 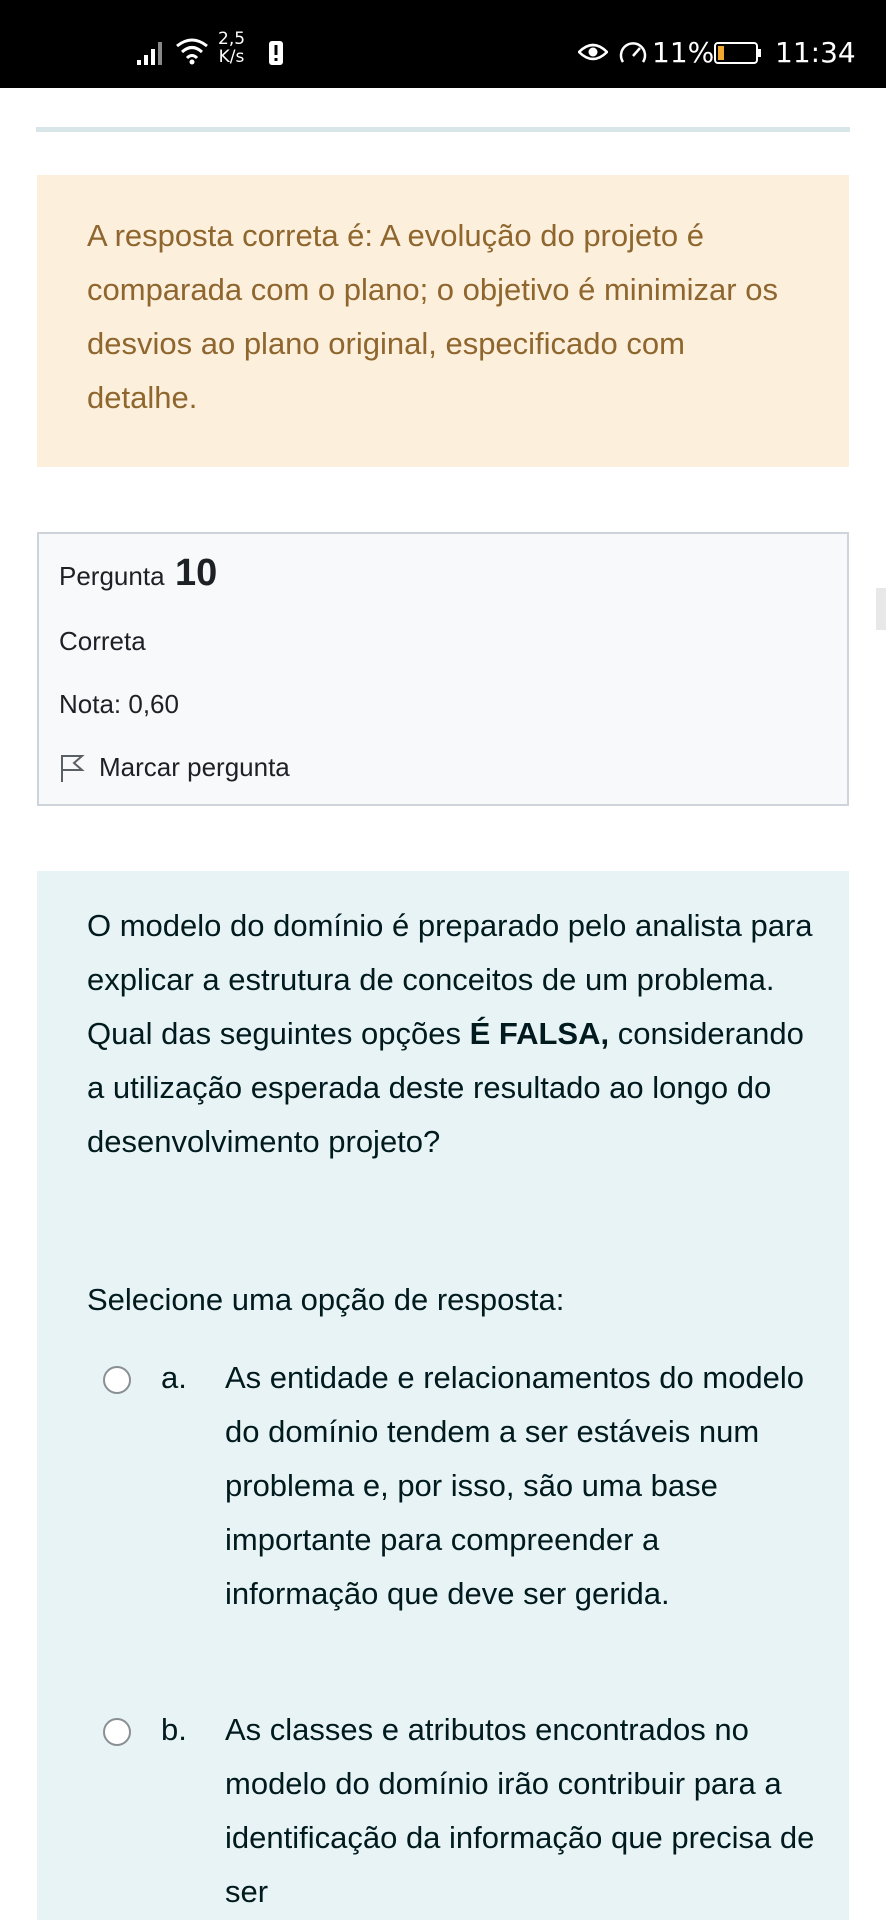 What do you see at coordinates (102, 641) in the screenshot?
I see `question-state: Correta` at bounding box center [102, 641].